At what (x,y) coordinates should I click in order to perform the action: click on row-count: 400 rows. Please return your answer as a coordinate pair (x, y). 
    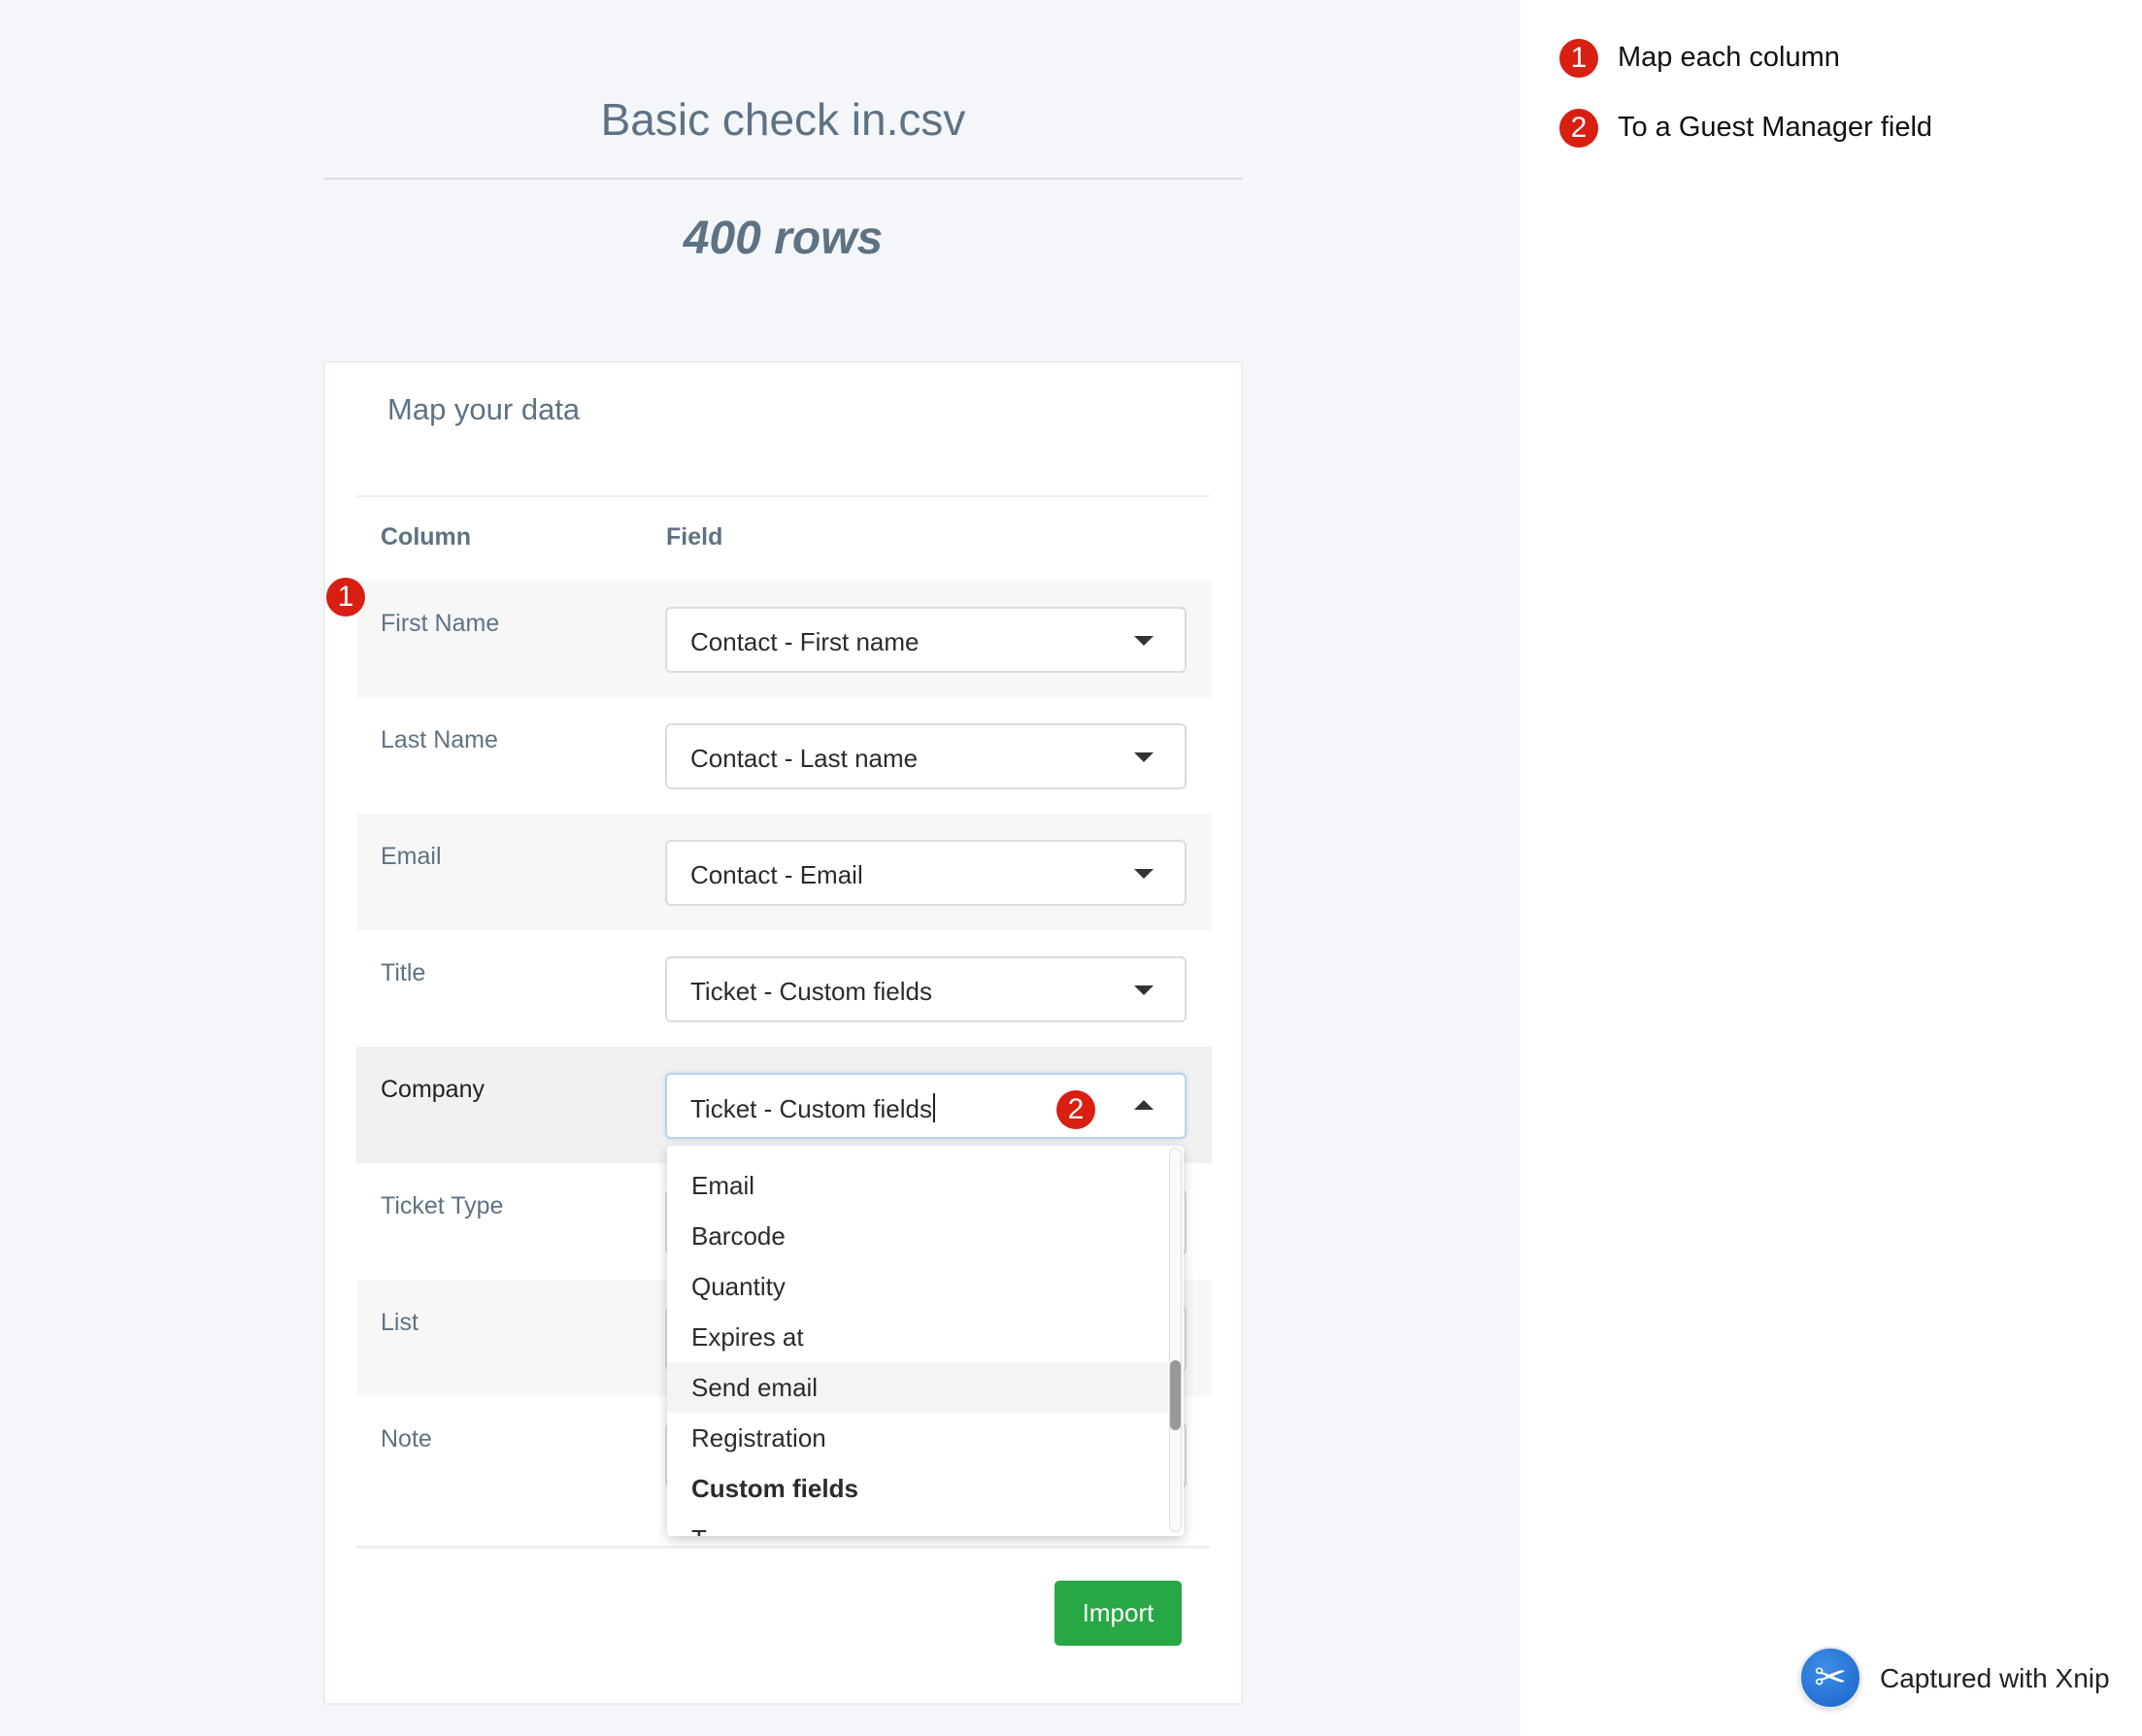
    Looking at the image, I should click on (783, 238).